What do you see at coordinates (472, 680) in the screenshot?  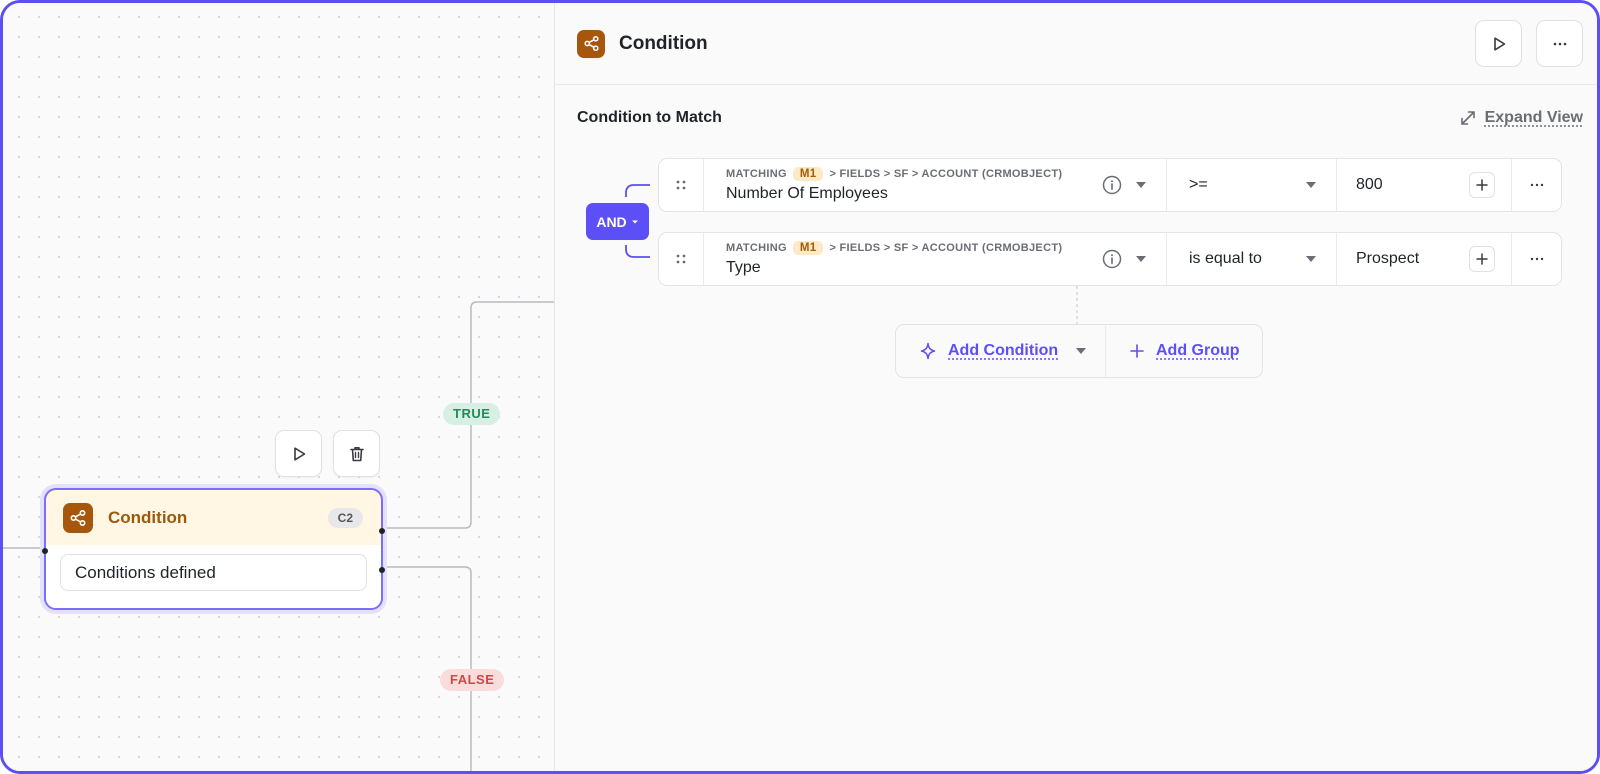 I see `false-edge-label: FALSE` at bounding box center [472, 680].